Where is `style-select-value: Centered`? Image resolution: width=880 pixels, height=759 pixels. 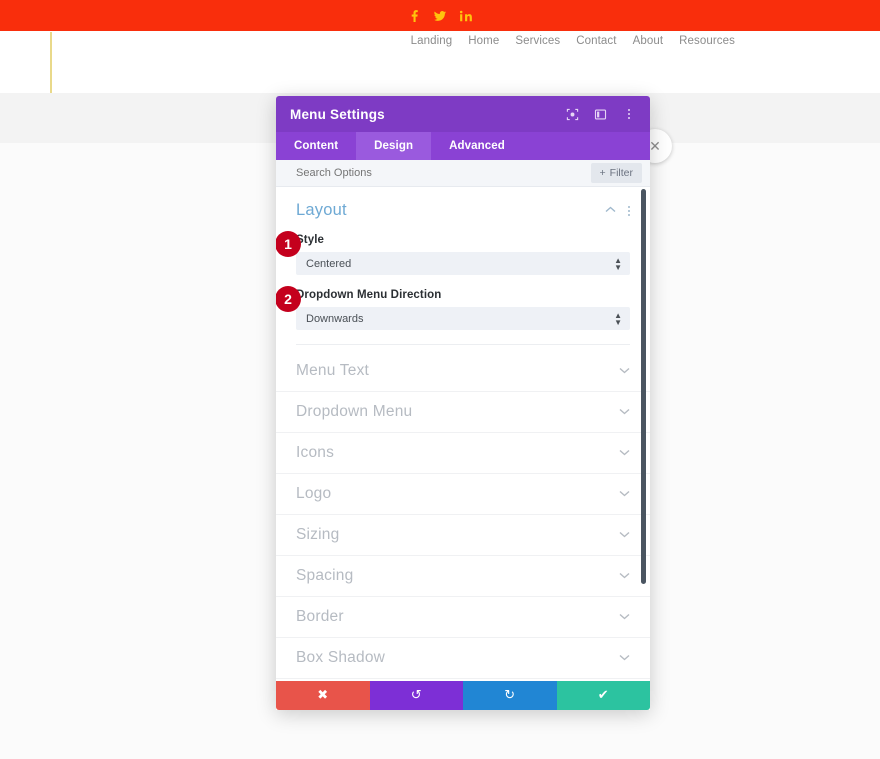
style-select-value: Centered is located at coordinates (329, 263).